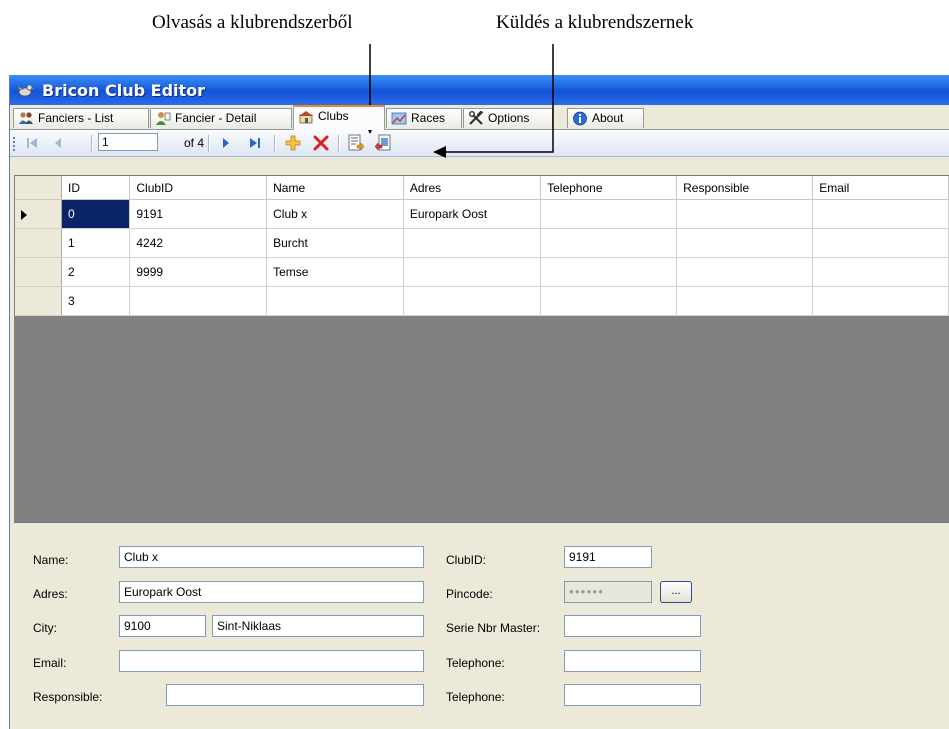 The image size is (949, 729). What do you see at coordinates (880, 188) in the screenshot?
I see `column-header: Email` at bounding box center [880, 188].